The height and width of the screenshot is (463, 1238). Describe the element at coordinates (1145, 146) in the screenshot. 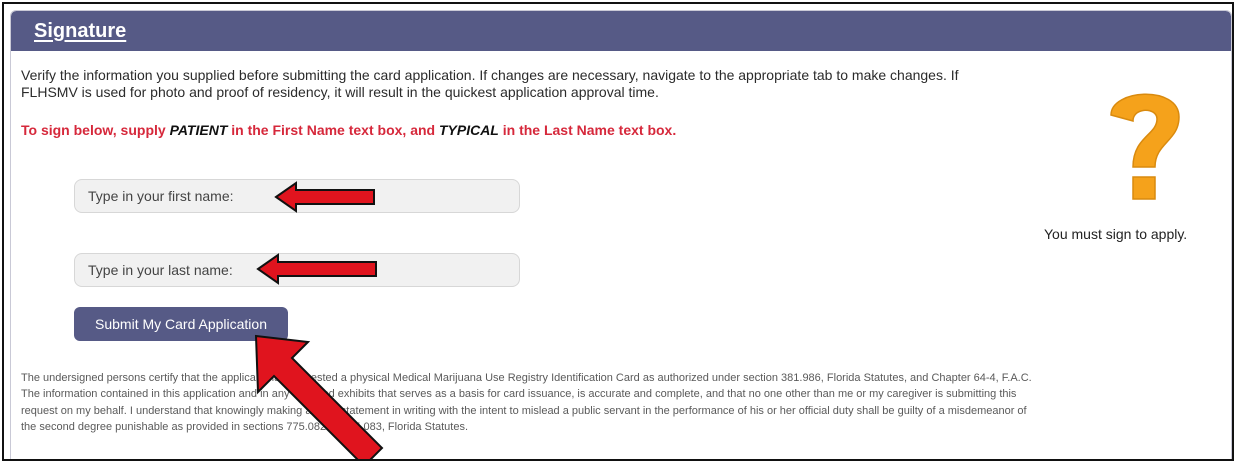

I see `question-mark-icon` at that location.